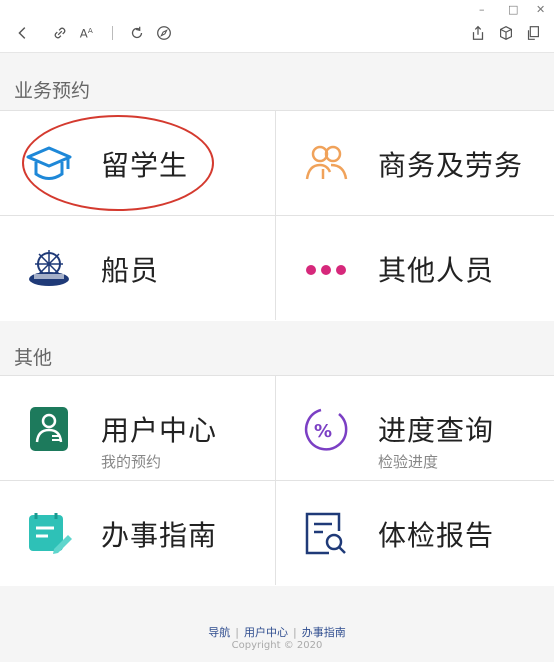  What do you see at coordinates (324, 632) in the screenshot?
I see `footer-link-guide: 办事指南` at bounding box center [324, 632].